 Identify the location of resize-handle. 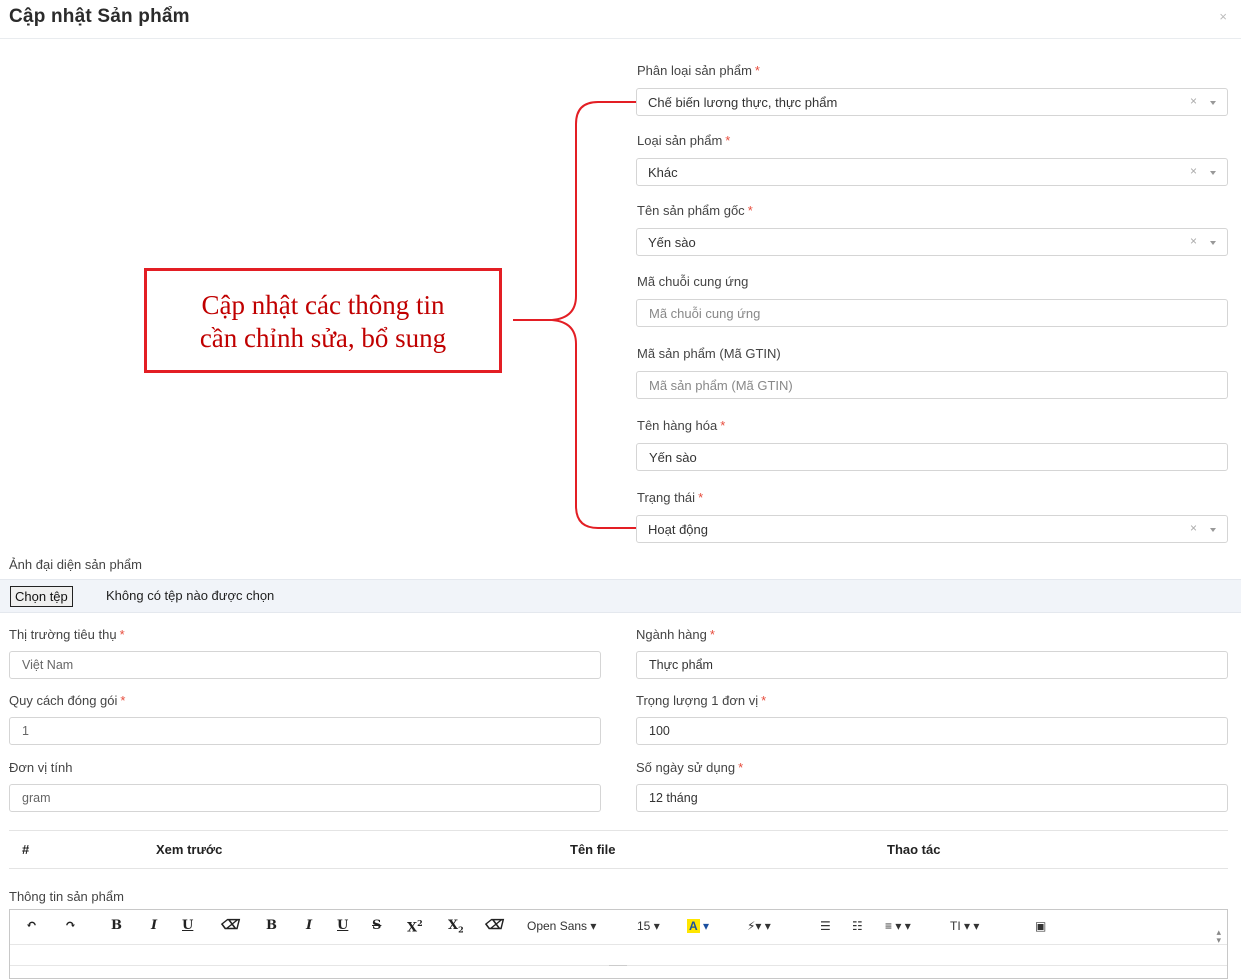
(618, 965).